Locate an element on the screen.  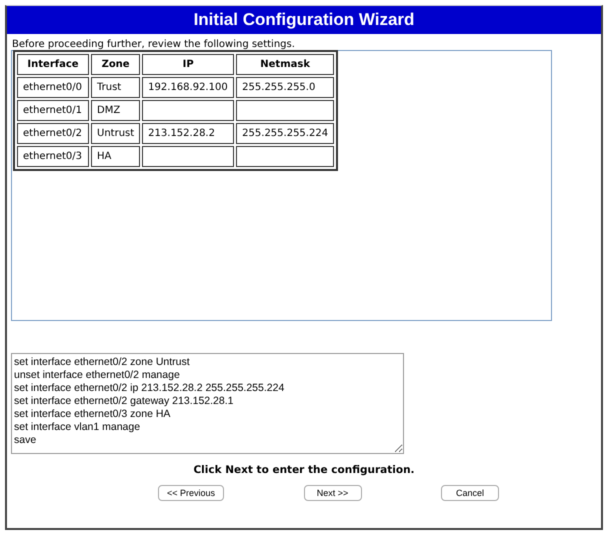
table-cell: ethernet0/0 is located at coordinates (53, 87).